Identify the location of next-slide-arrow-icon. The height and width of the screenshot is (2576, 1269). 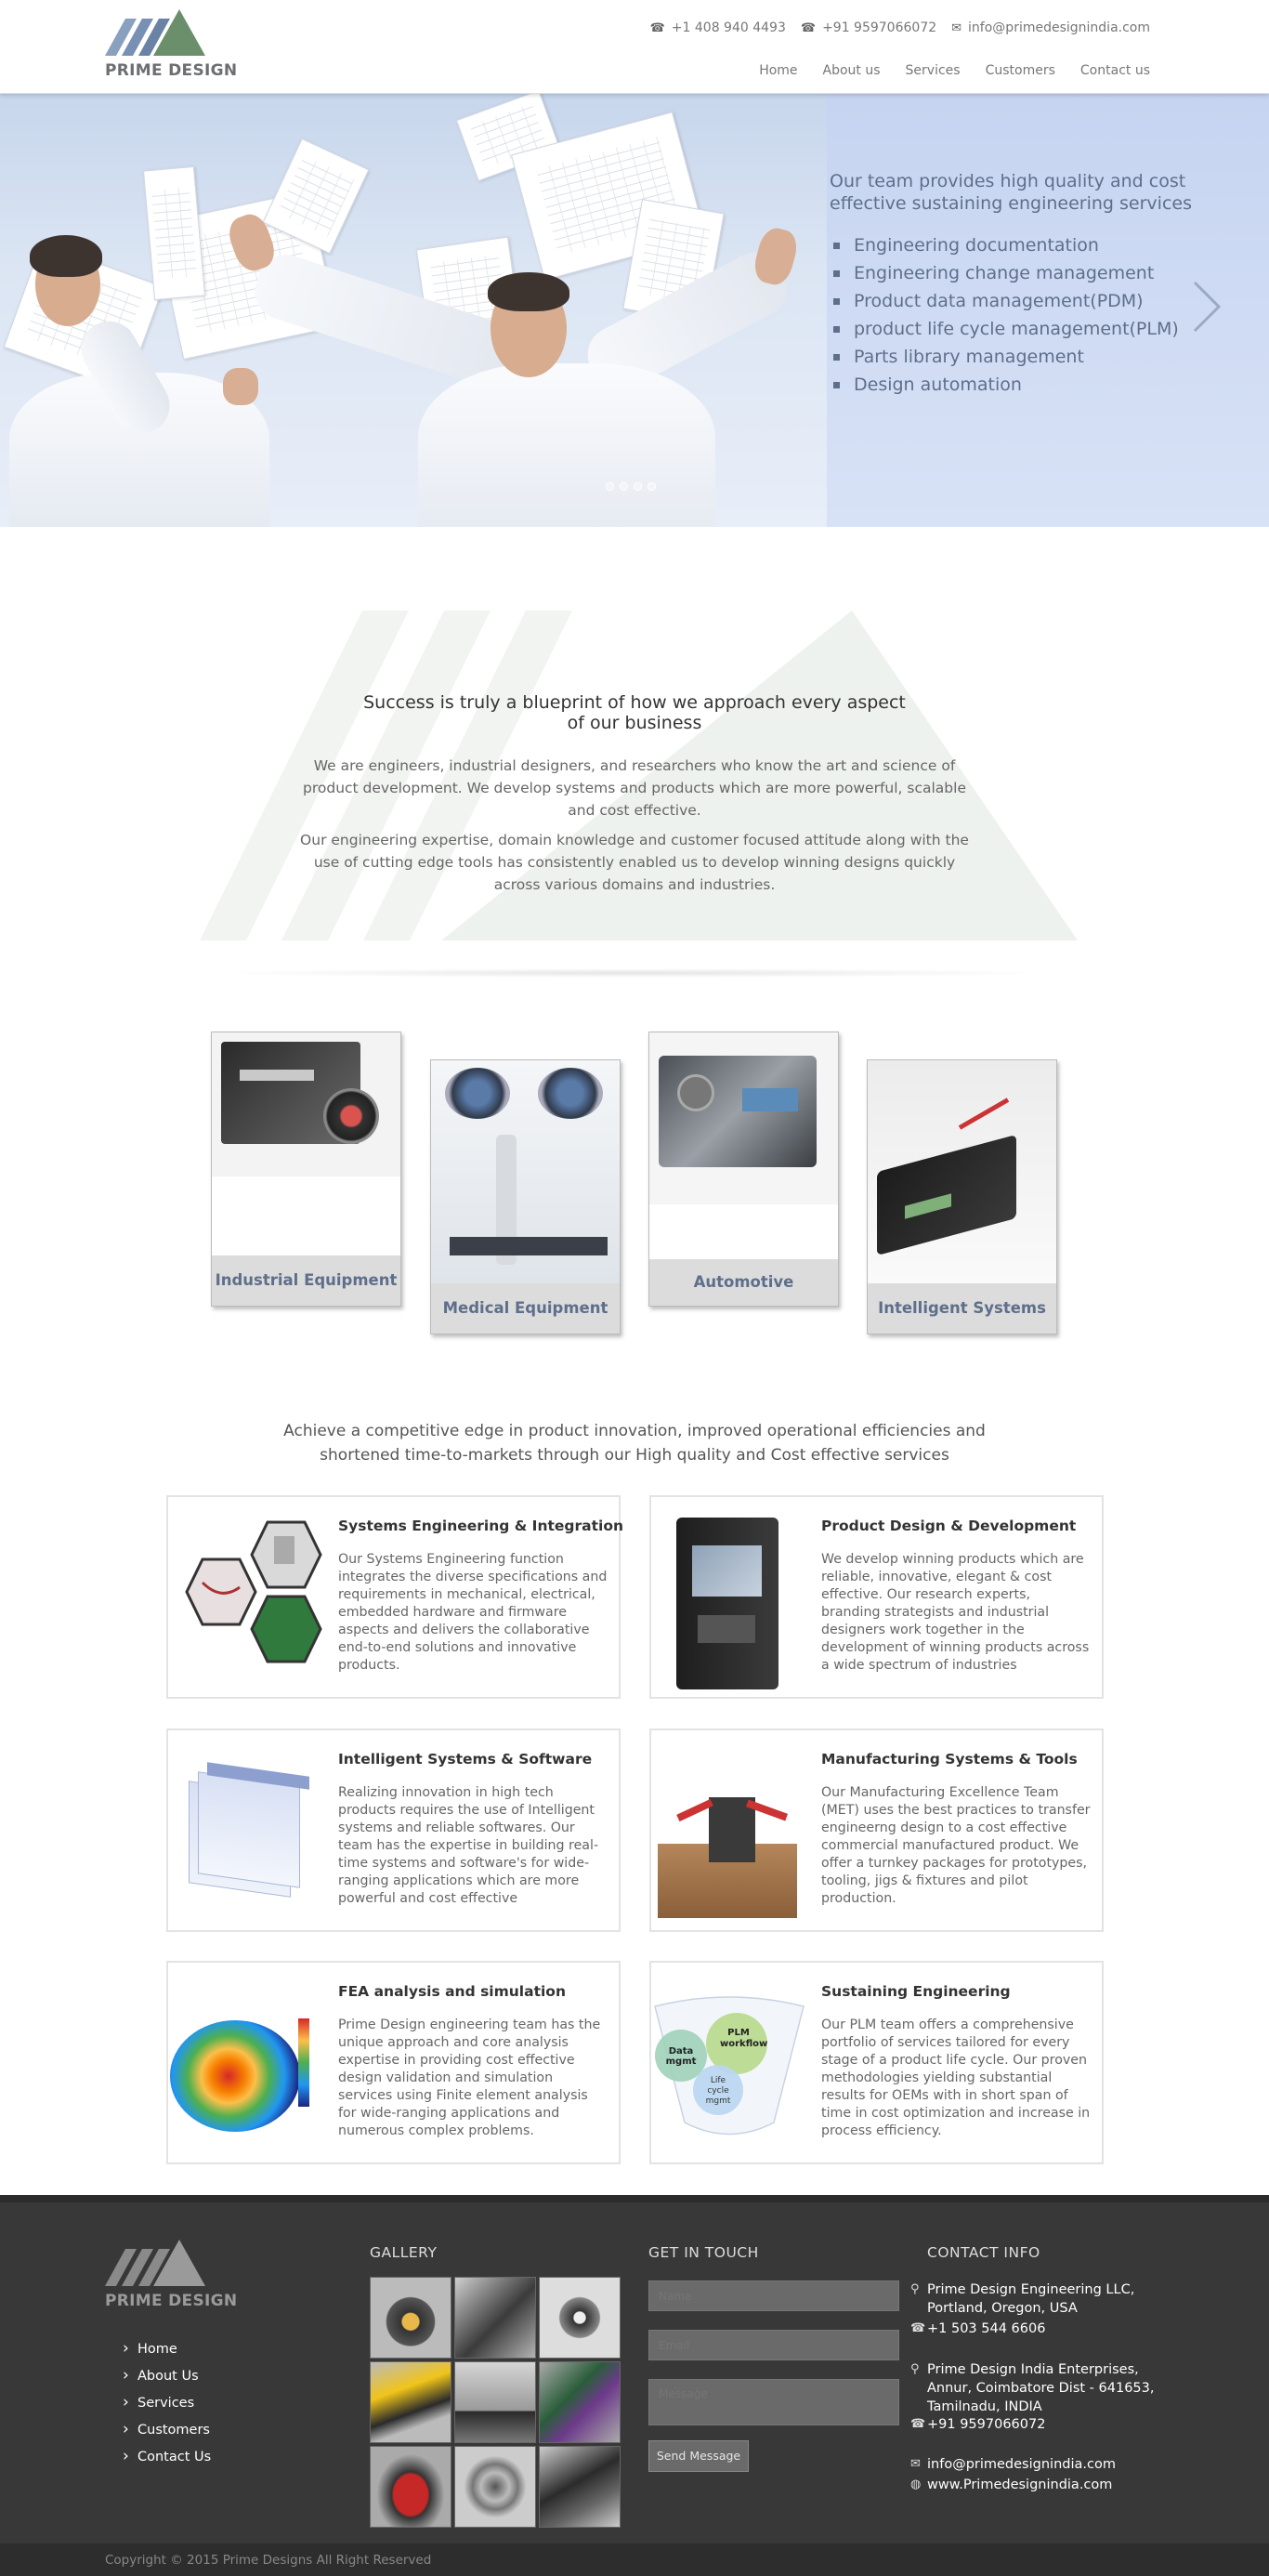
(1207, 307).